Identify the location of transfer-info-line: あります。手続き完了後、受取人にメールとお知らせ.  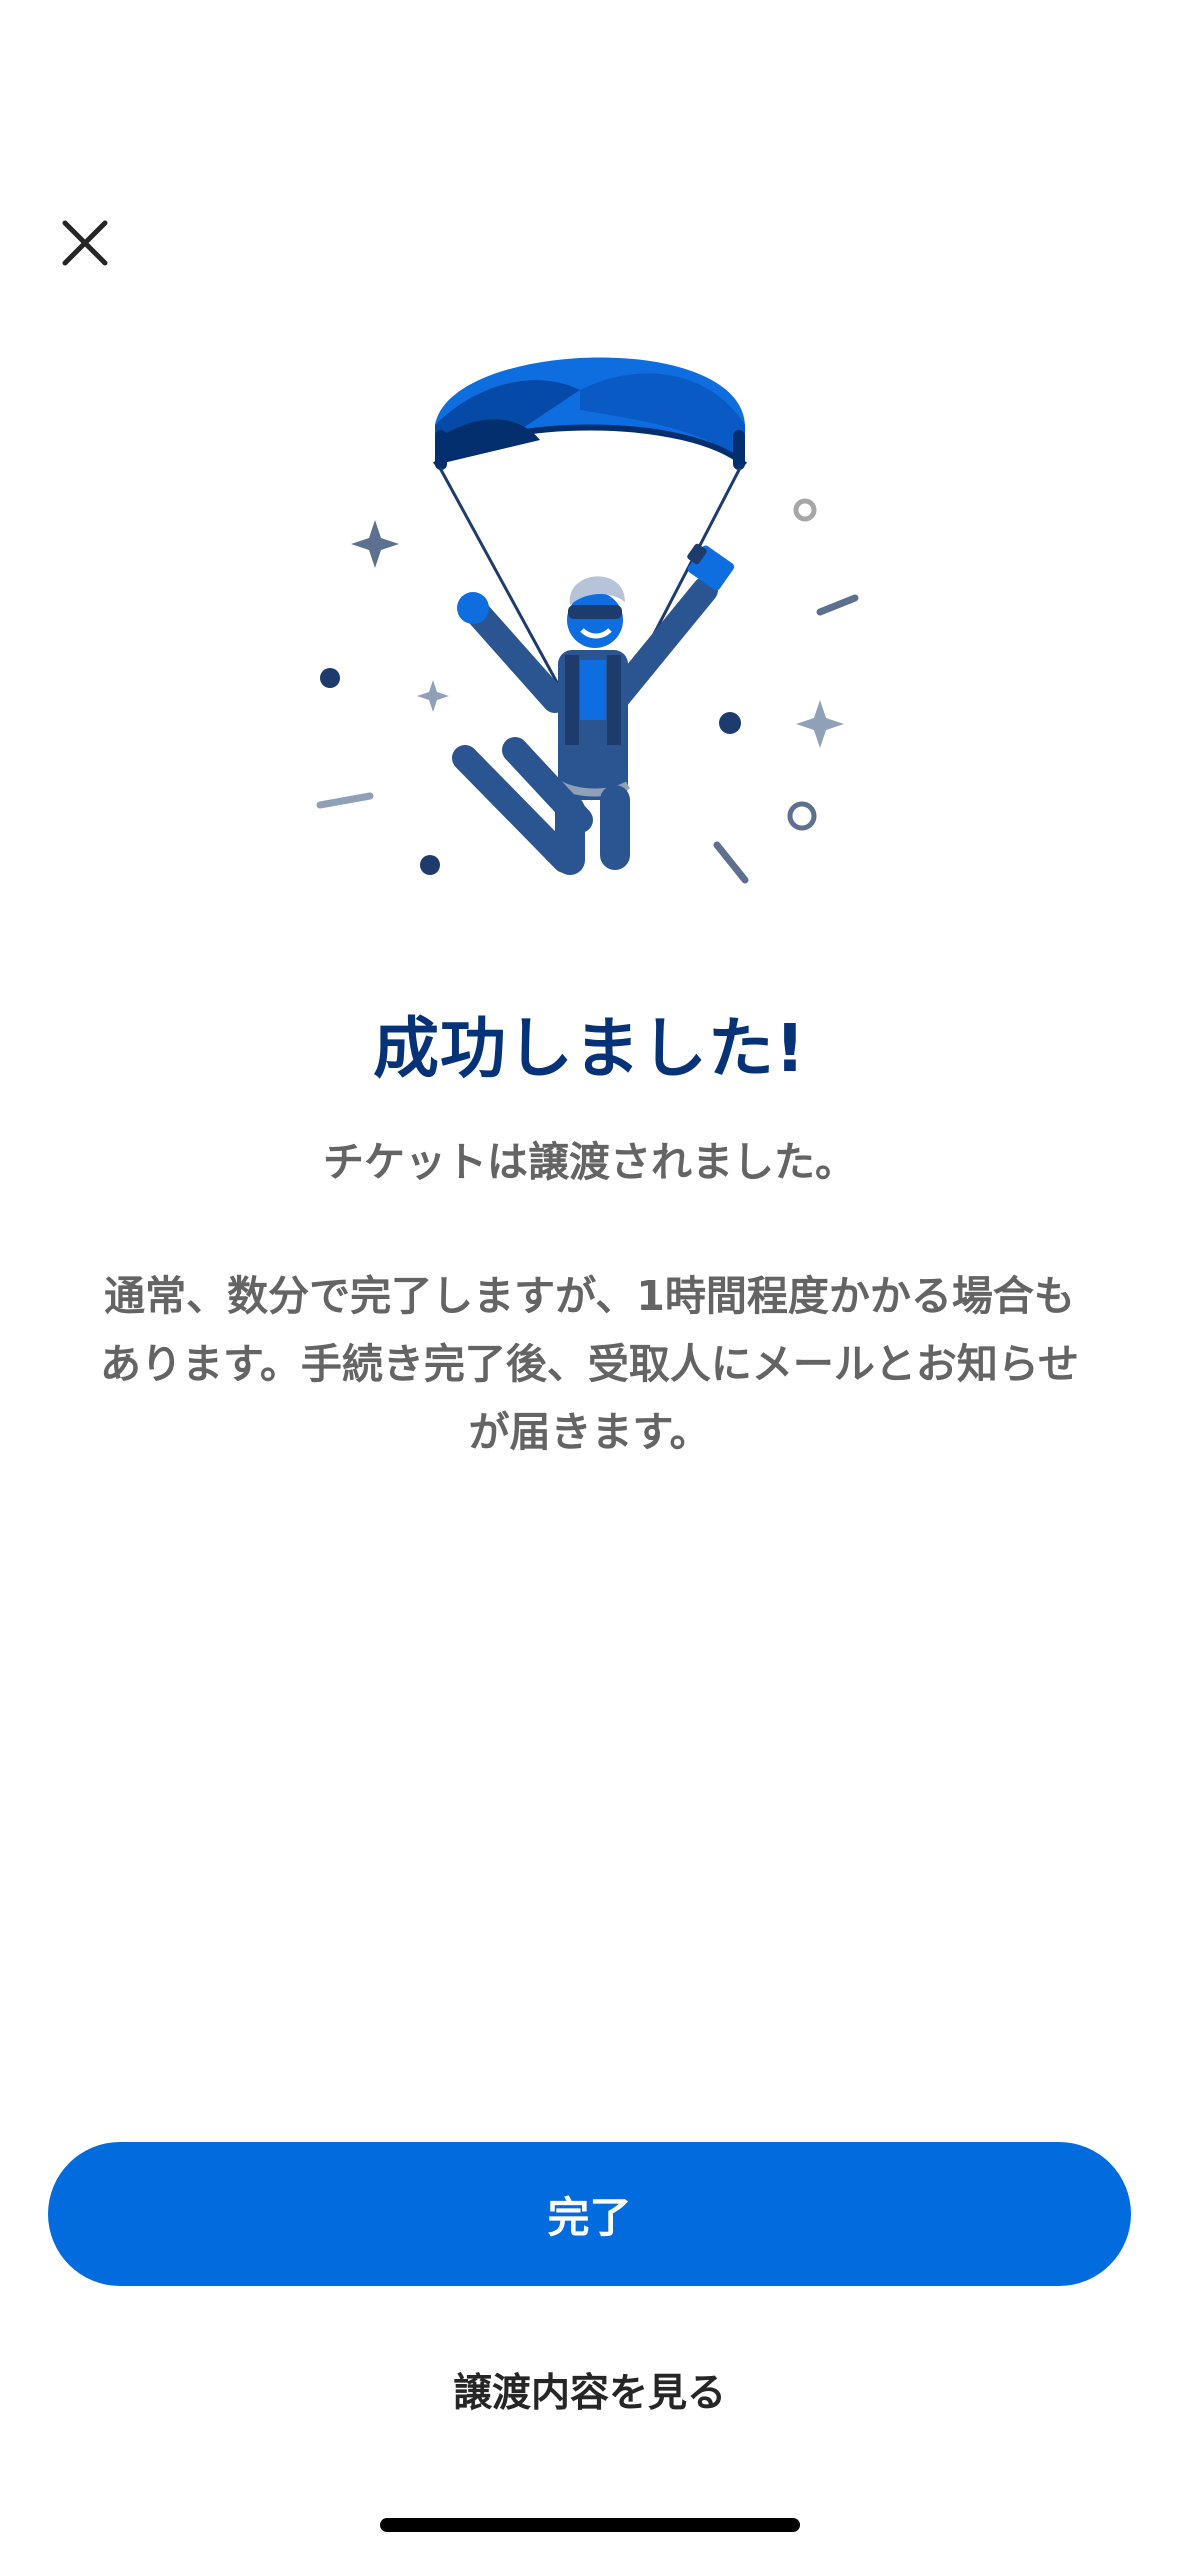
(589, 1364).